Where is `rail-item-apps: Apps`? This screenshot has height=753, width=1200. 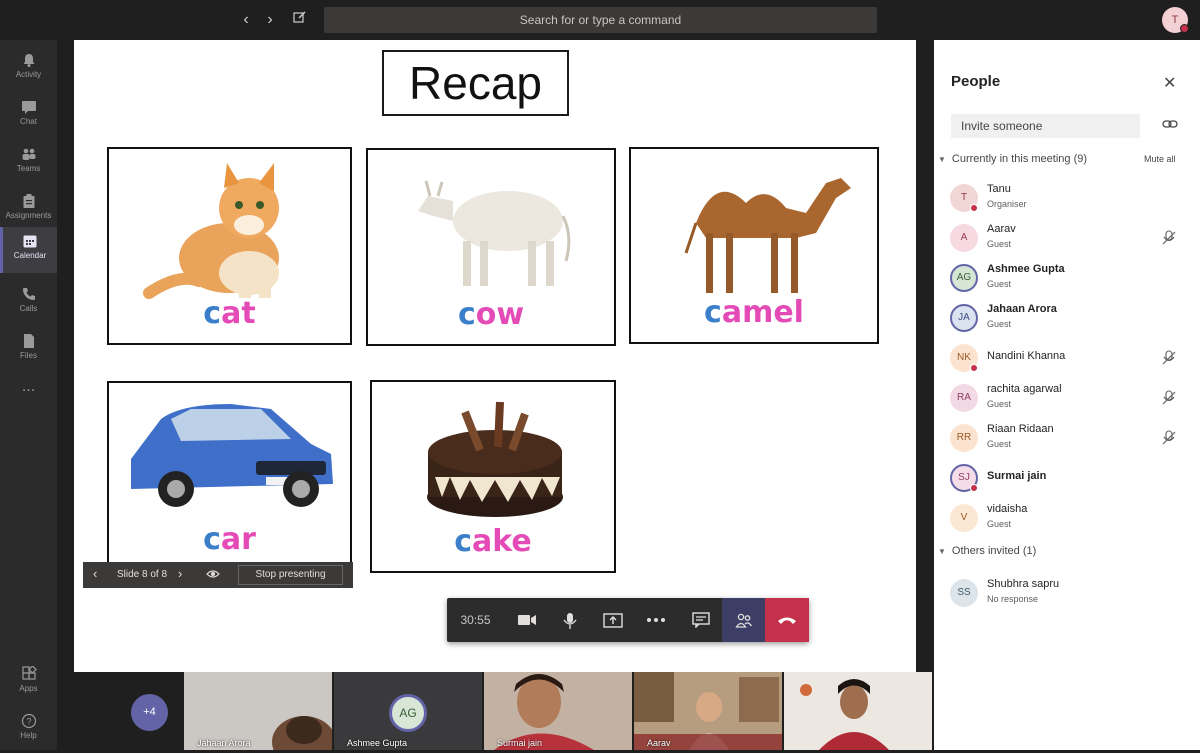 rail-item-apps: Apps is located at coordinates (28, 683).